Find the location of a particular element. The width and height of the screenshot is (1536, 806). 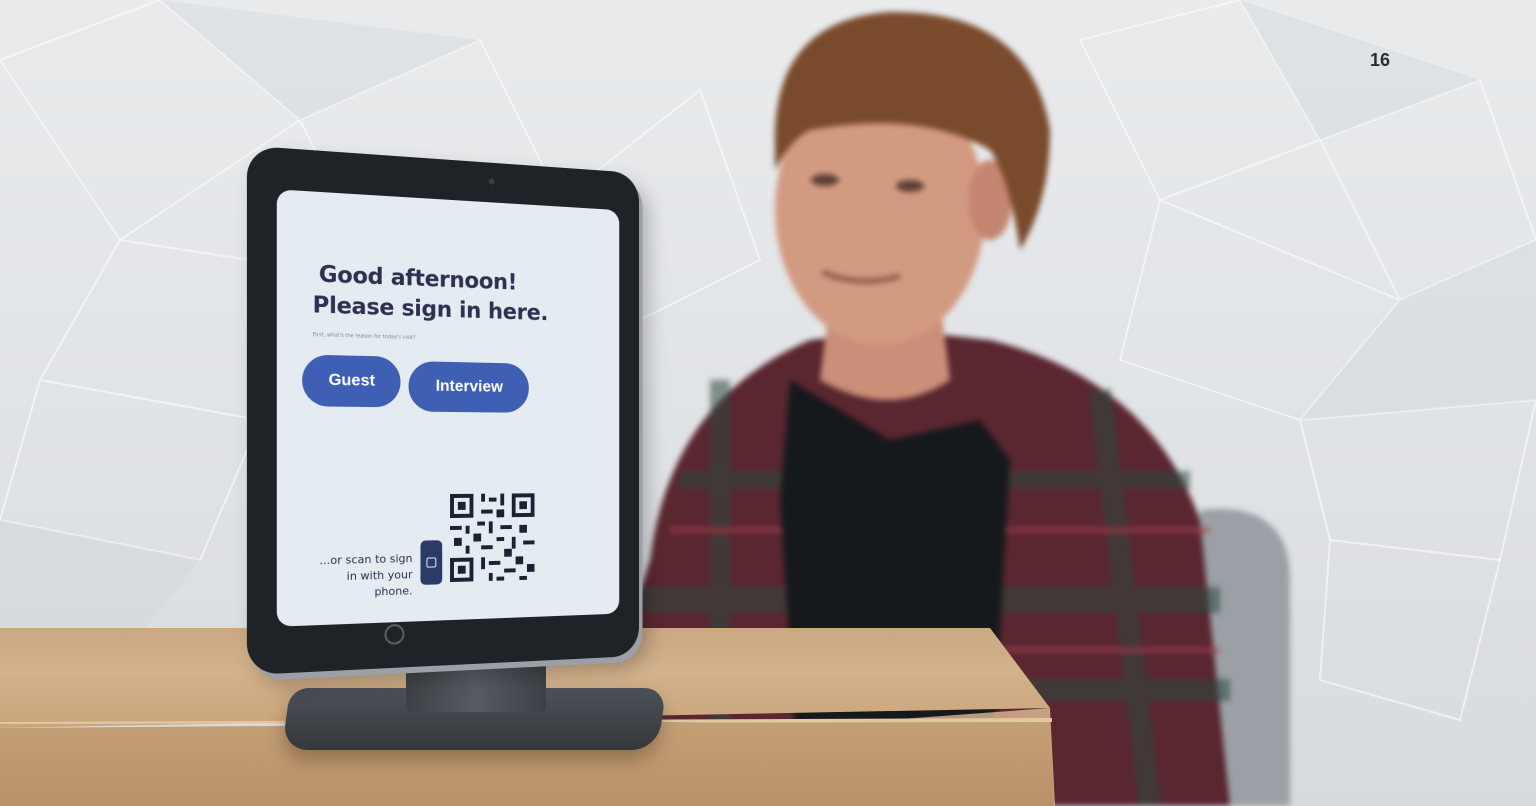

page-number: 16 is located at coordinates (1380, 60).